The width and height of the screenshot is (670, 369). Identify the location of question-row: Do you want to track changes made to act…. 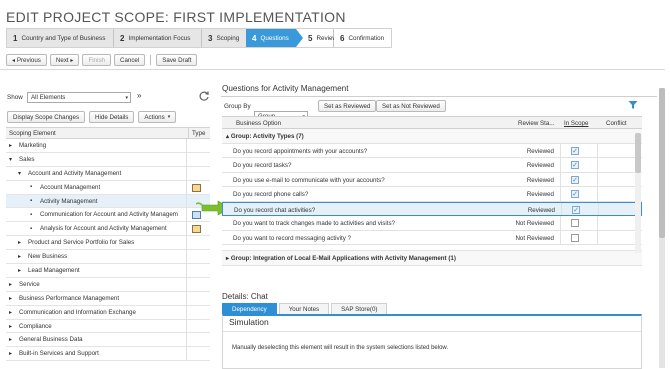
(432, 223).